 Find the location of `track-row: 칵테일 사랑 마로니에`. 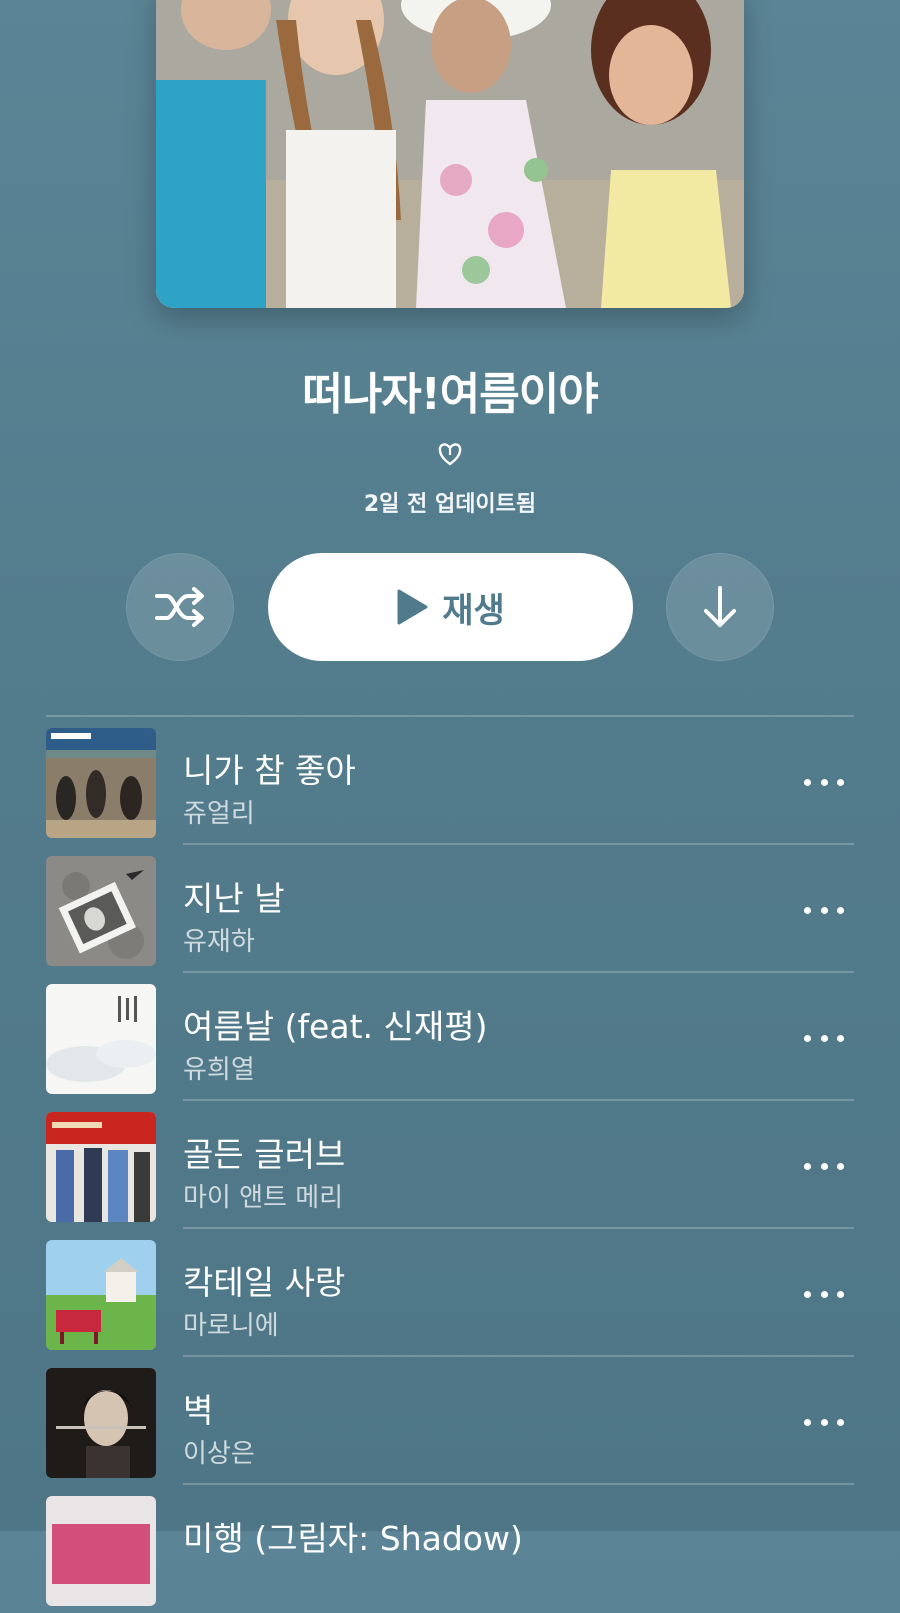

track-row: 칵테일 사랑 마로니에 is located at coordinates (450, 1293).